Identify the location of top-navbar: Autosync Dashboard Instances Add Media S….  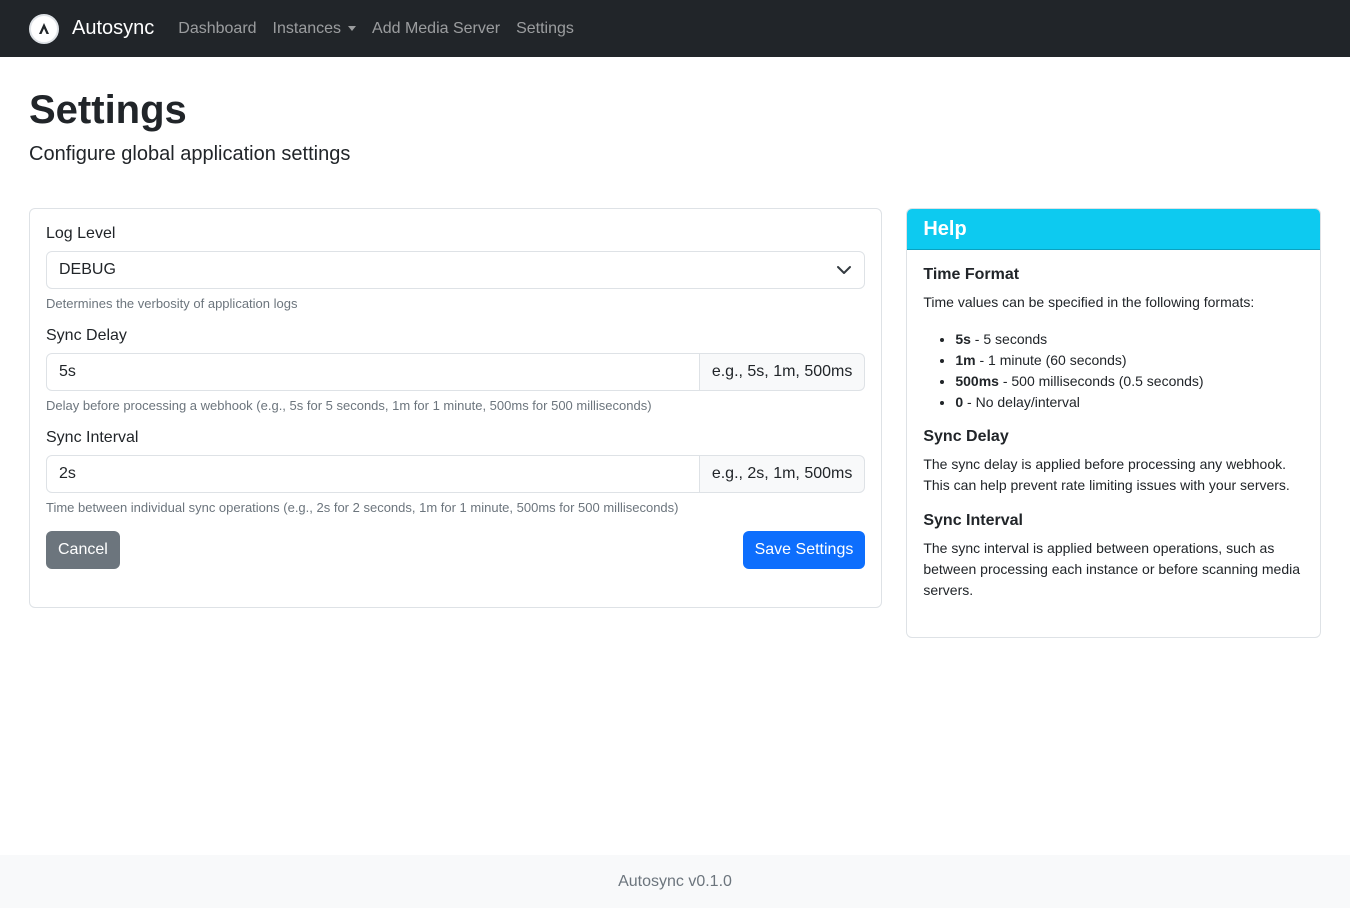
(675, 28).